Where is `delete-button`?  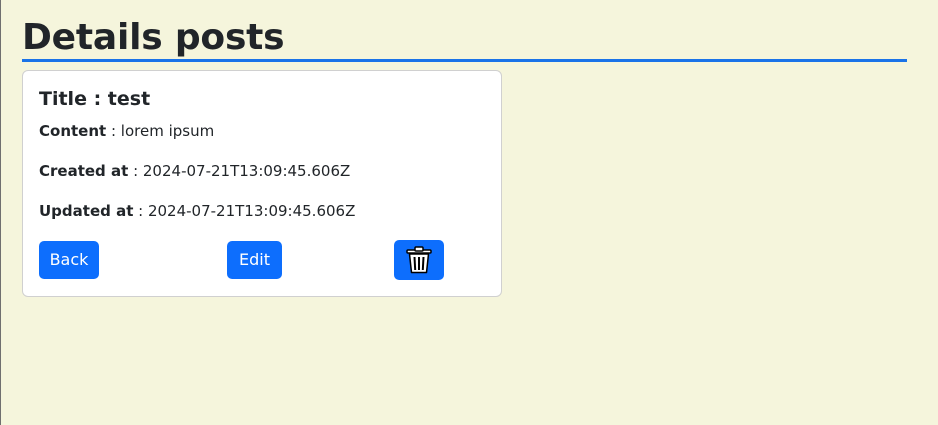 delete-button is located at coordinates (419, 260).